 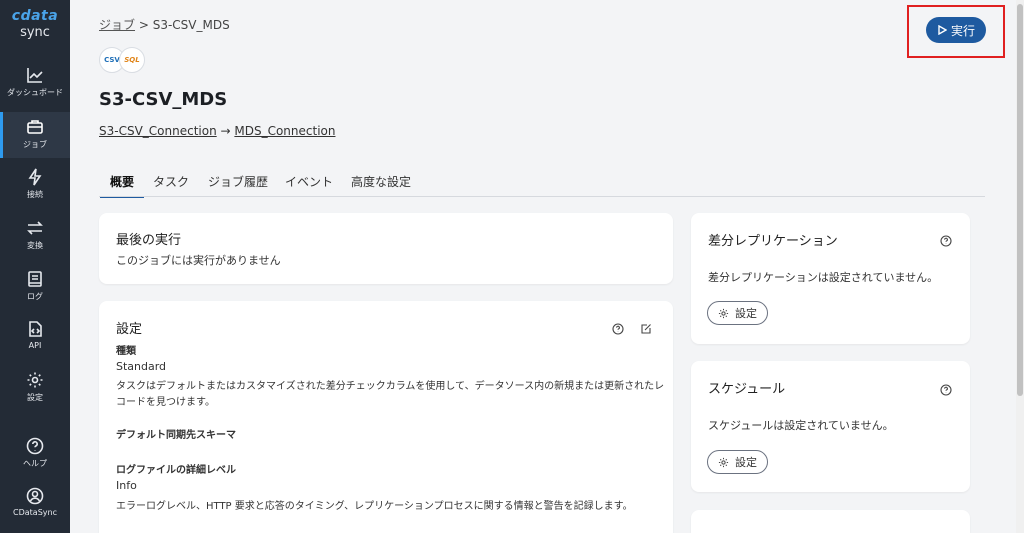 What do you see at coordinates (942, 30) in the screenshot?
I see `play-icon` at bounding box center [942, 30].